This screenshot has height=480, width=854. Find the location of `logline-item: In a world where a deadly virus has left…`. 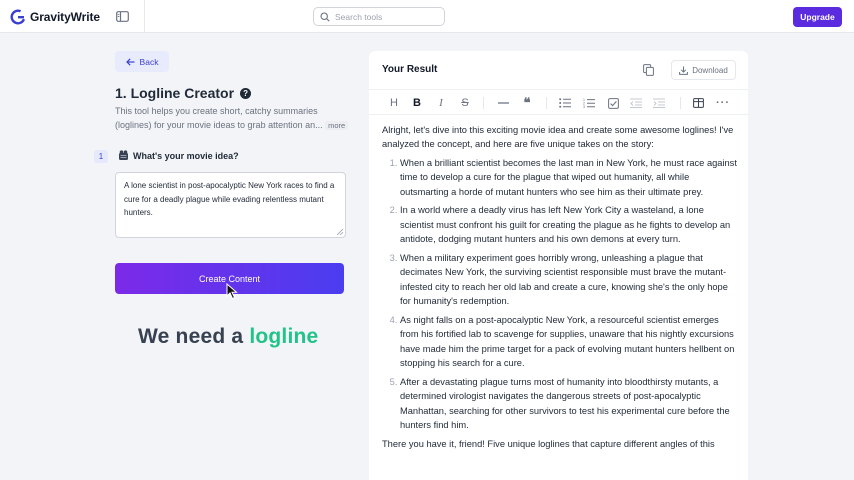

logline-item: In a world where a deadly virus has left… is located at coordinates (569, 224).